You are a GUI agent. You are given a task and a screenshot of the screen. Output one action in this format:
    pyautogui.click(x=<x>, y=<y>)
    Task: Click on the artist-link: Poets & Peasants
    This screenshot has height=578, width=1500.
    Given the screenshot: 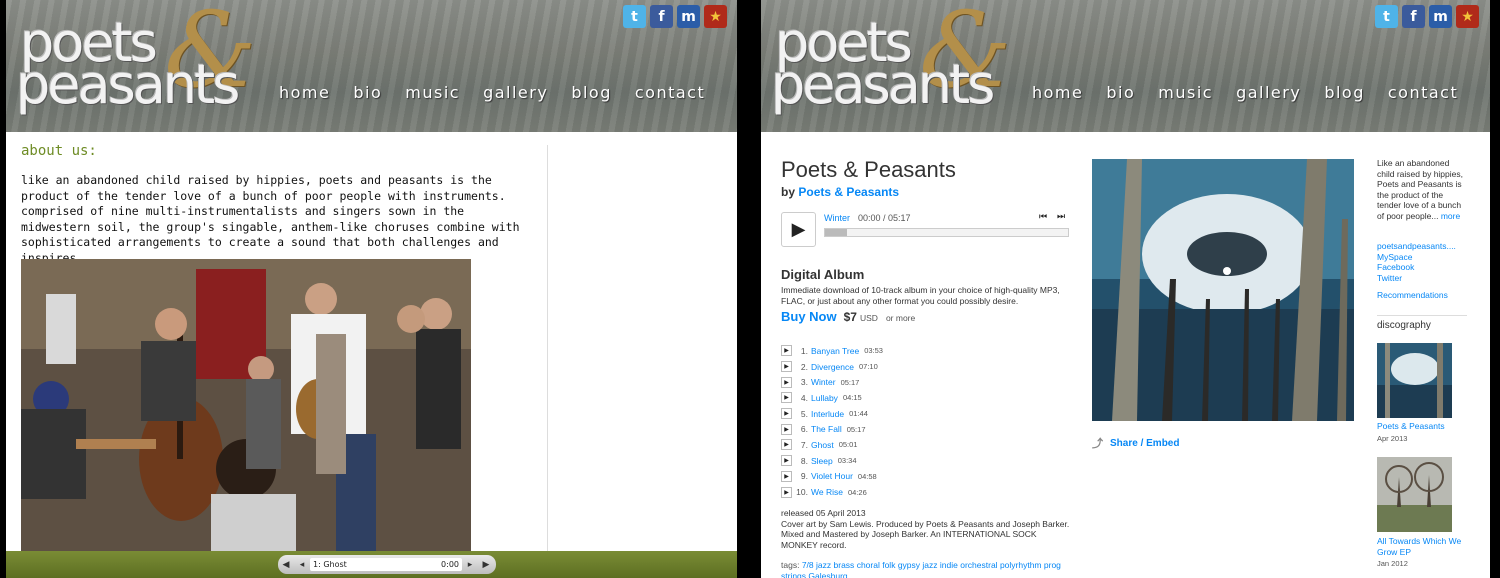 What is the action you would take?
    pyautogui.click(x=848, y=192)
    